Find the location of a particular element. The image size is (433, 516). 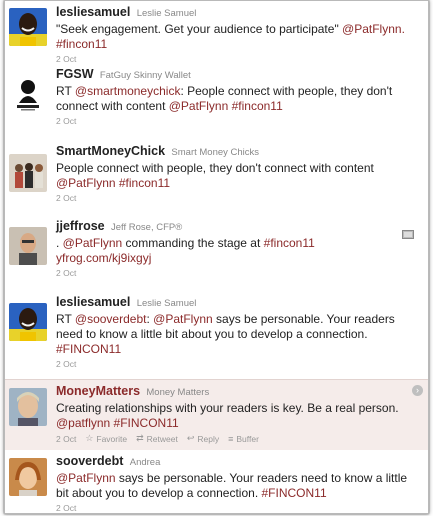

mention-link: @smartmoneychick is located at coordinates (128, 91).